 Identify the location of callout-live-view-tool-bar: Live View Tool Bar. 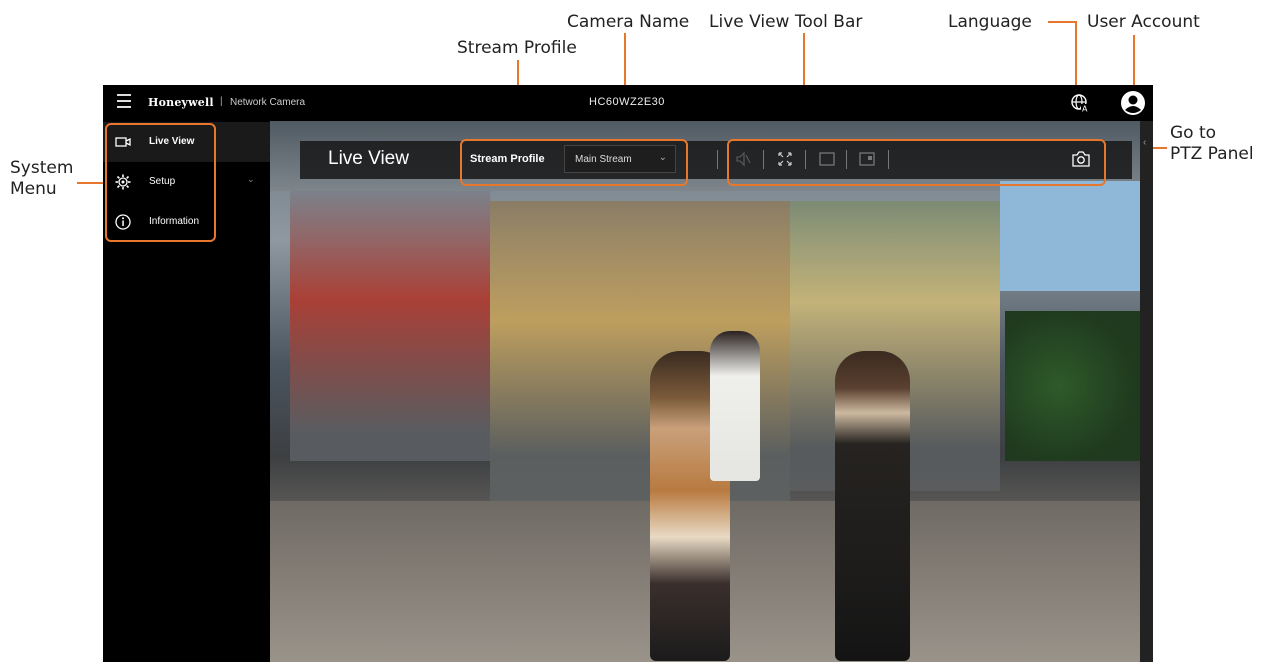
(786, 22).